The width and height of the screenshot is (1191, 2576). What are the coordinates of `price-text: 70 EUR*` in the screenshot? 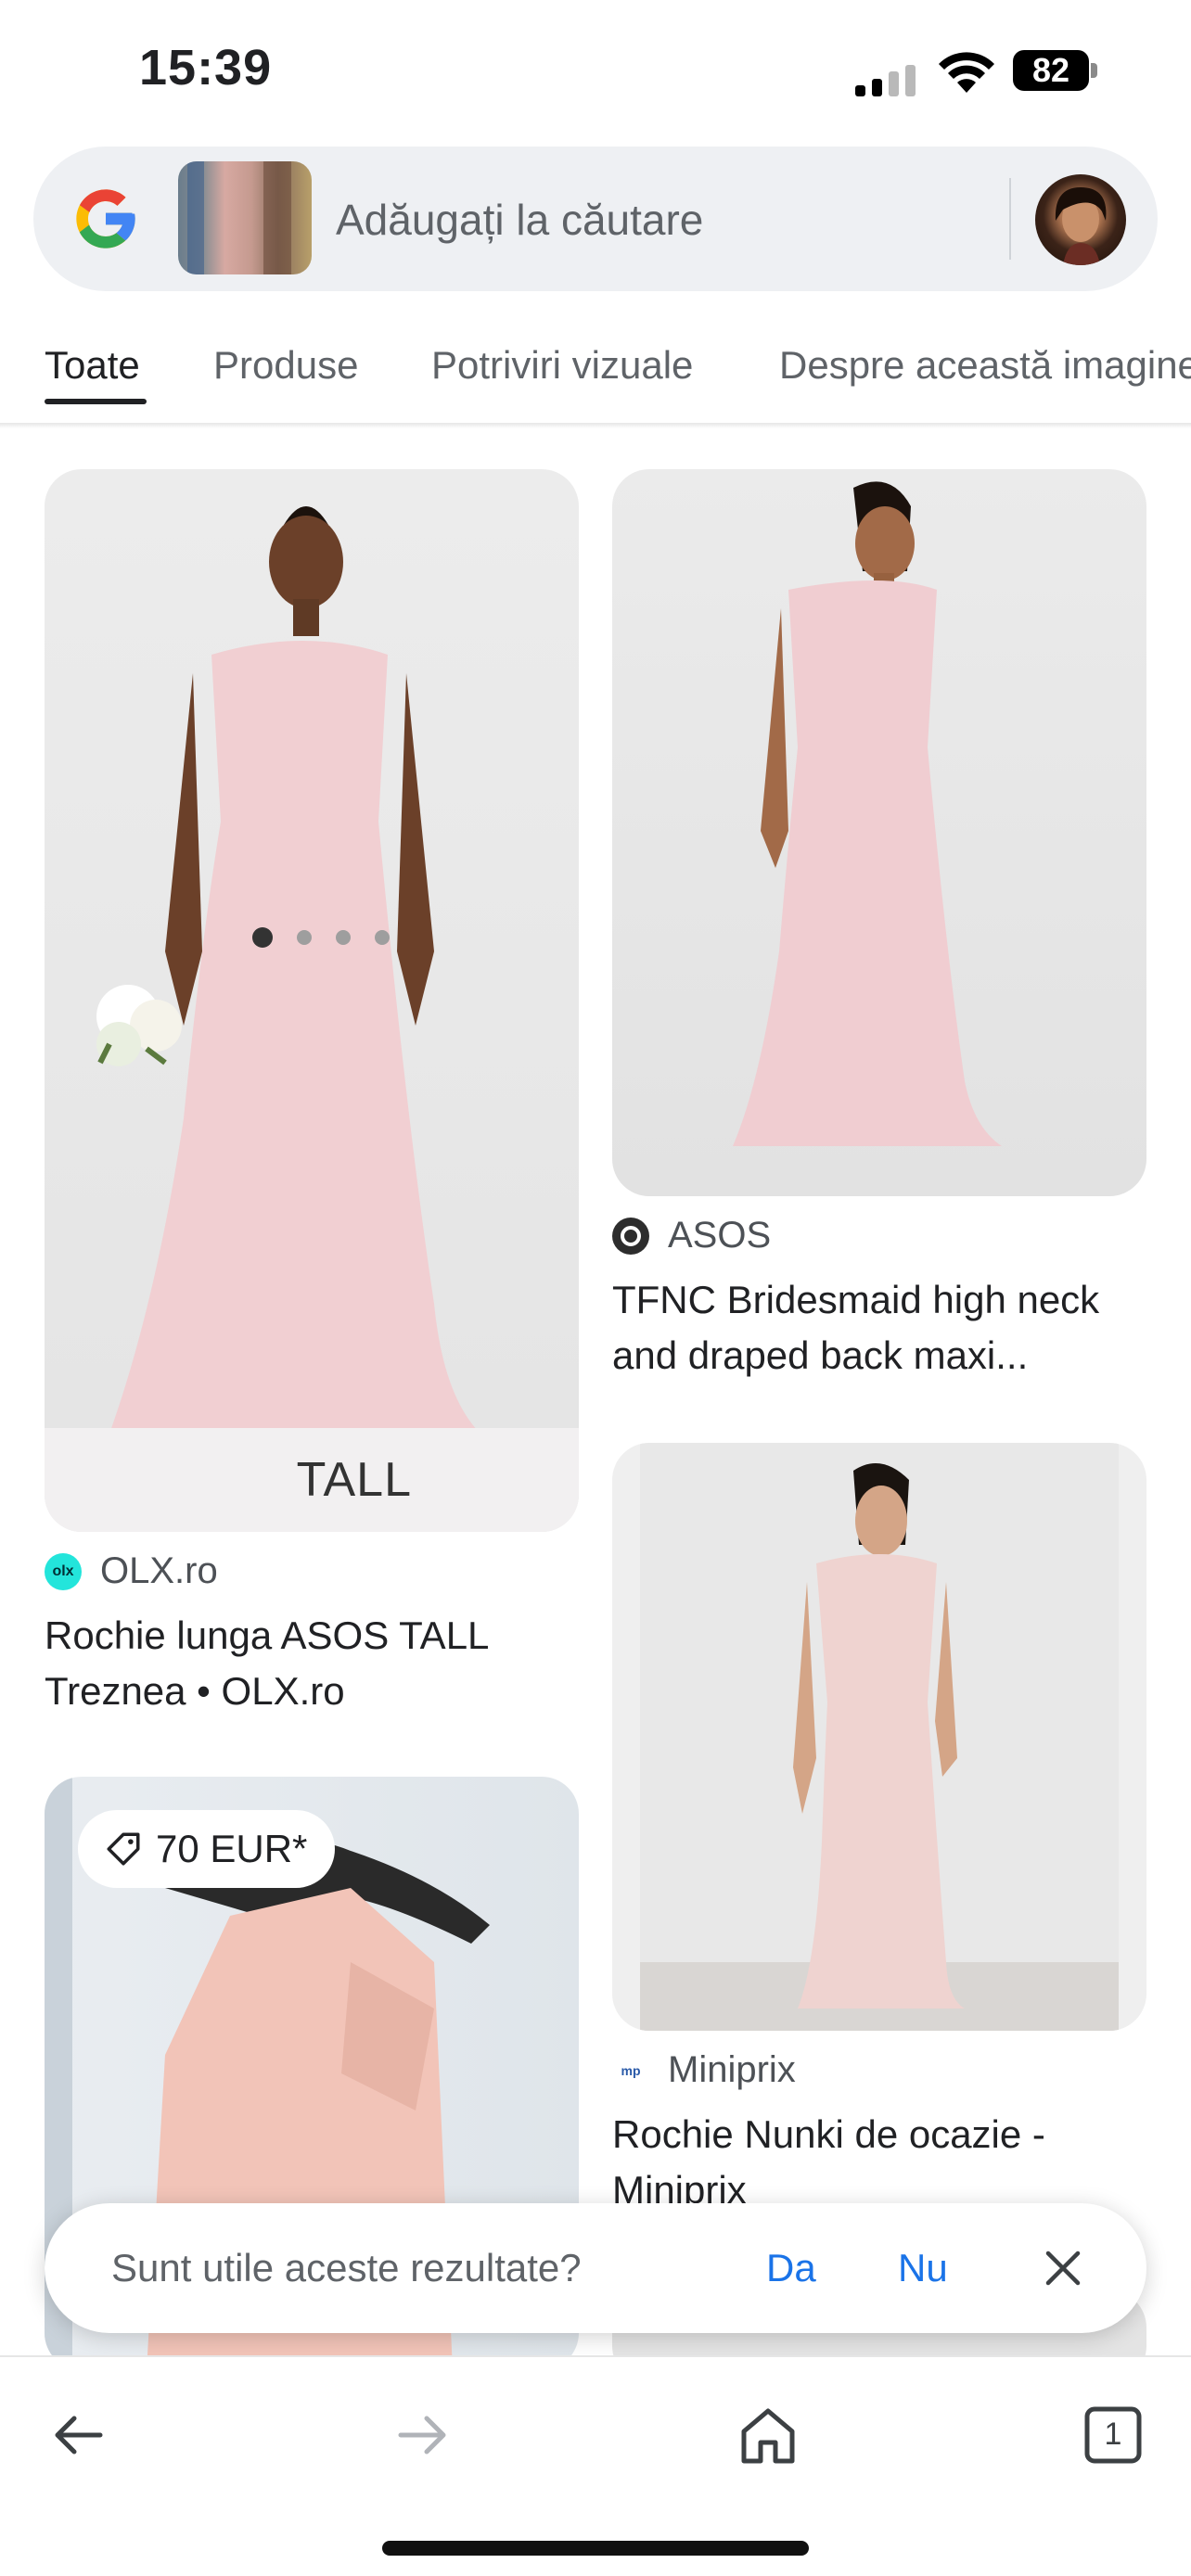 It's located at (232, 1848).